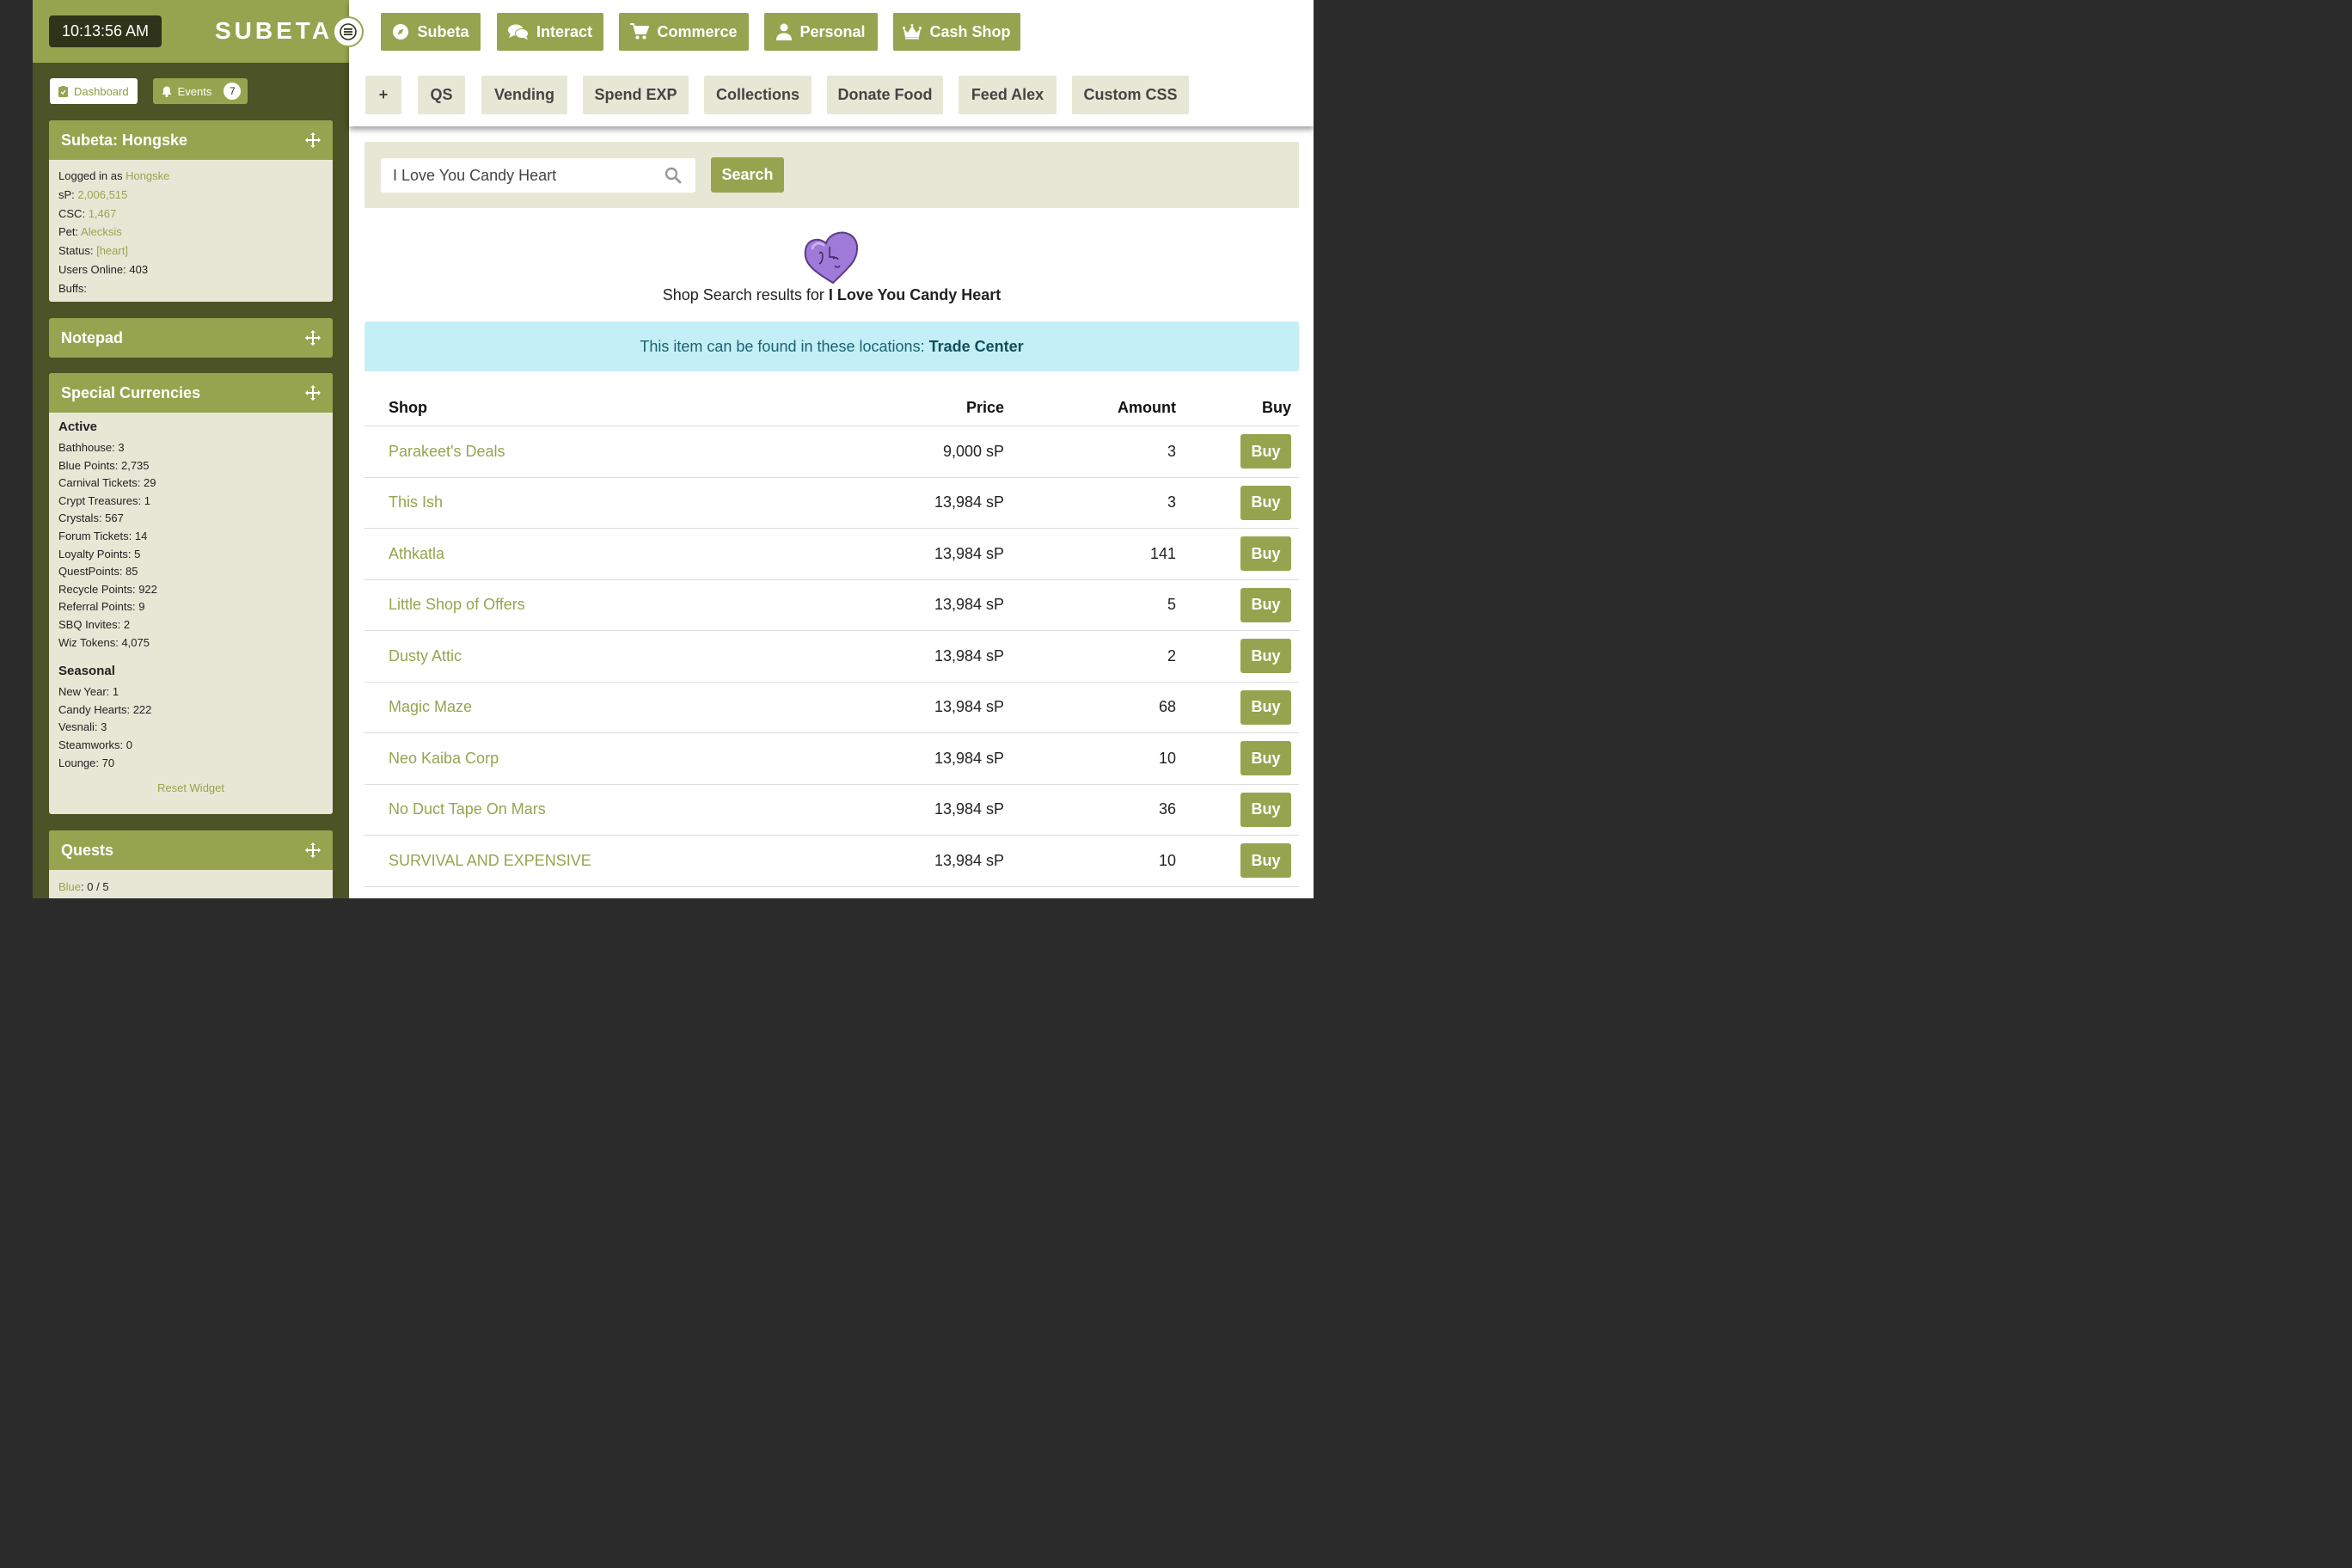 This screenshot has width=2352, height=1568. Describe the element at coordinates (613, 554) in the screenshot. I see `shop-link: Athkatla` at that location.